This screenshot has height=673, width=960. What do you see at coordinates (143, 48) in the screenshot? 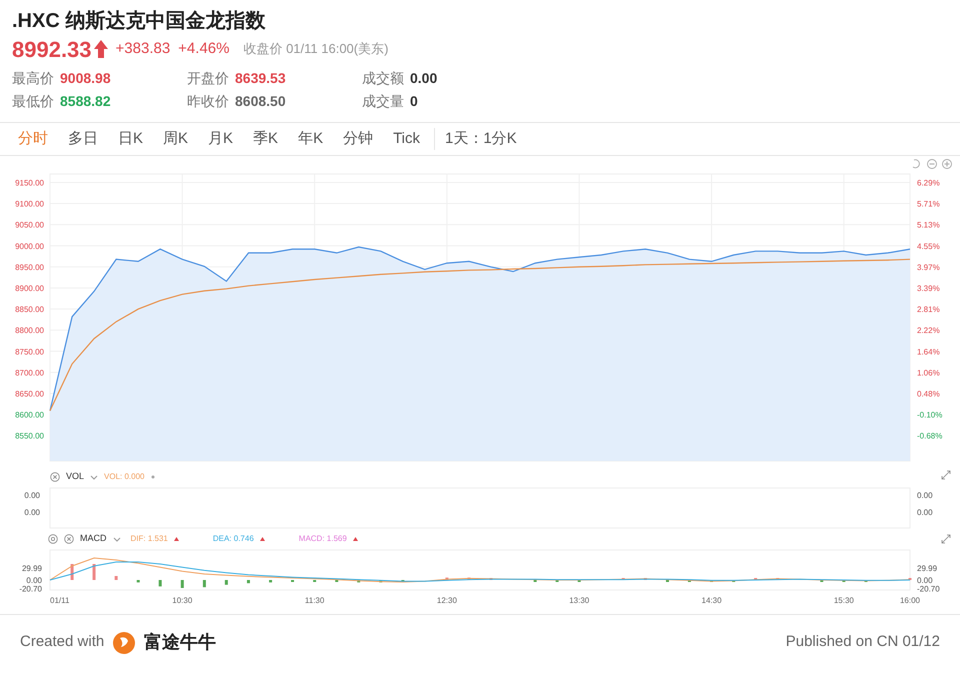
I see `price-change: +383.83` at bounding box center [143, 48].